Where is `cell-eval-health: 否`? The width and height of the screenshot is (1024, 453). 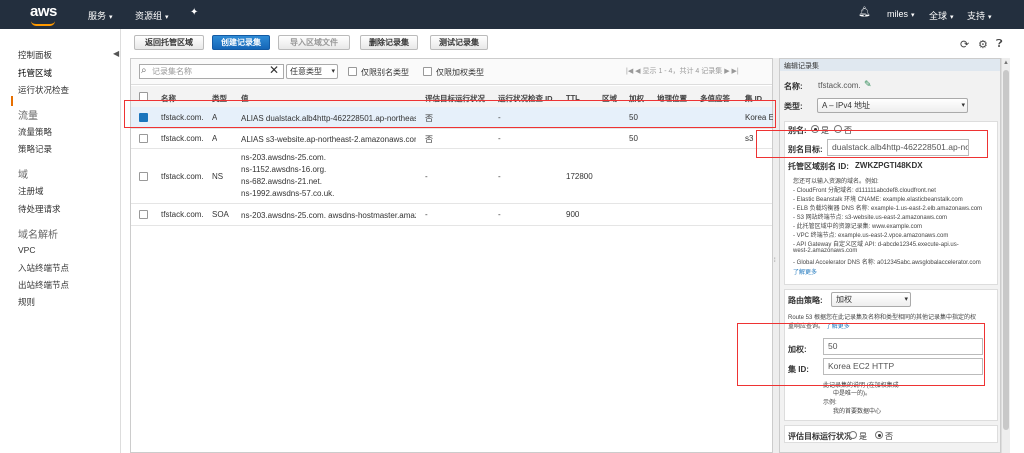
cell-eval-health: 否 is located at coordinates (429, 118).